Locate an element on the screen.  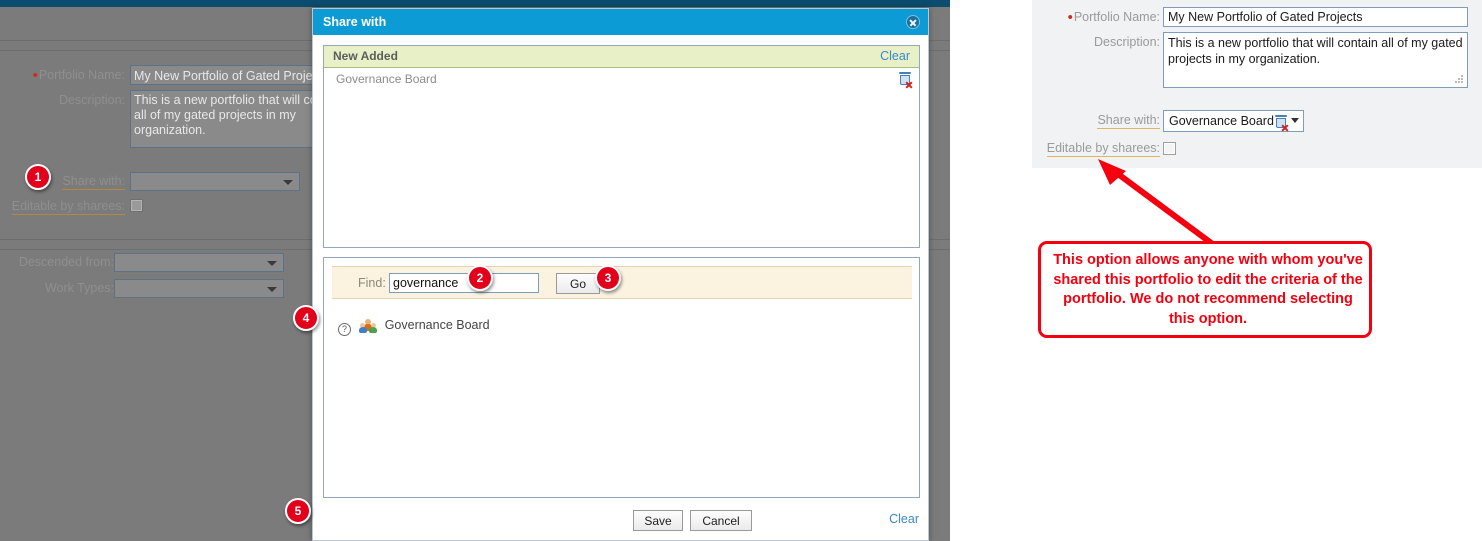
footer-clear-link: Clear is located at coordinates (904, 519).